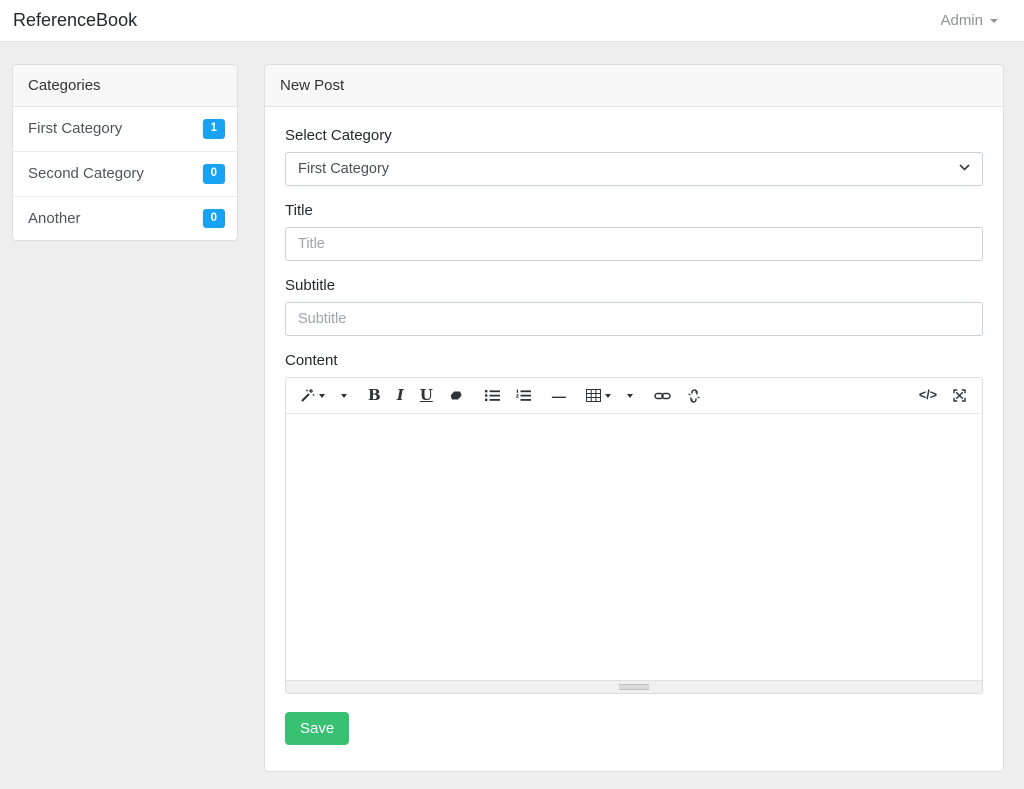 This screenshot has height=789, width=1024. Describe the element at coordinates (942, 395) in the screenshot. I see `view-group: </>` at that location.